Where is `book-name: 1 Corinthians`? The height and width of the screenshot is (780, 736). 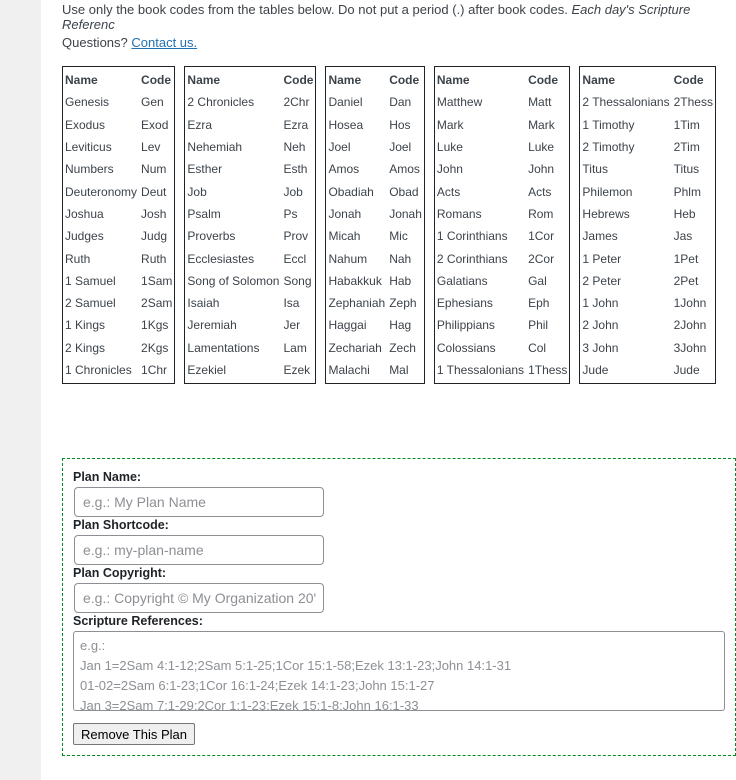
book-name: 1 Corinthians is located at coordinates (472, 236).